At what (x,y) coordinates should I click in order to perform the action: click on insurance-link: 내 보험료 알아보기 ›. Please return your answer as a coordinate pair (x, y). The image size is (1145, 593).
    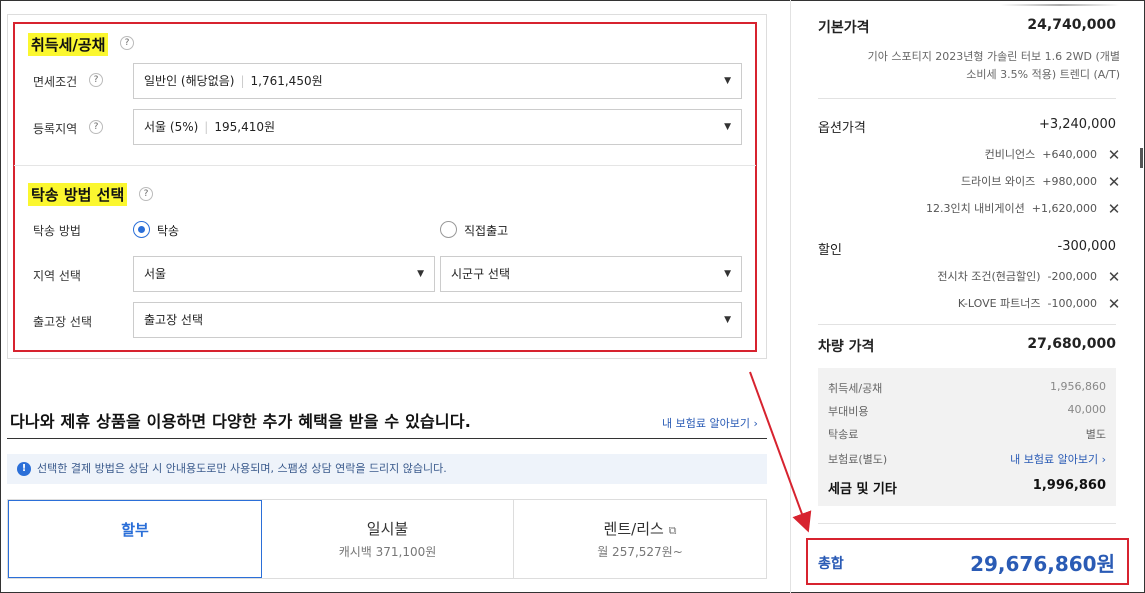
    Looking at the image, I should click on (710, 423).